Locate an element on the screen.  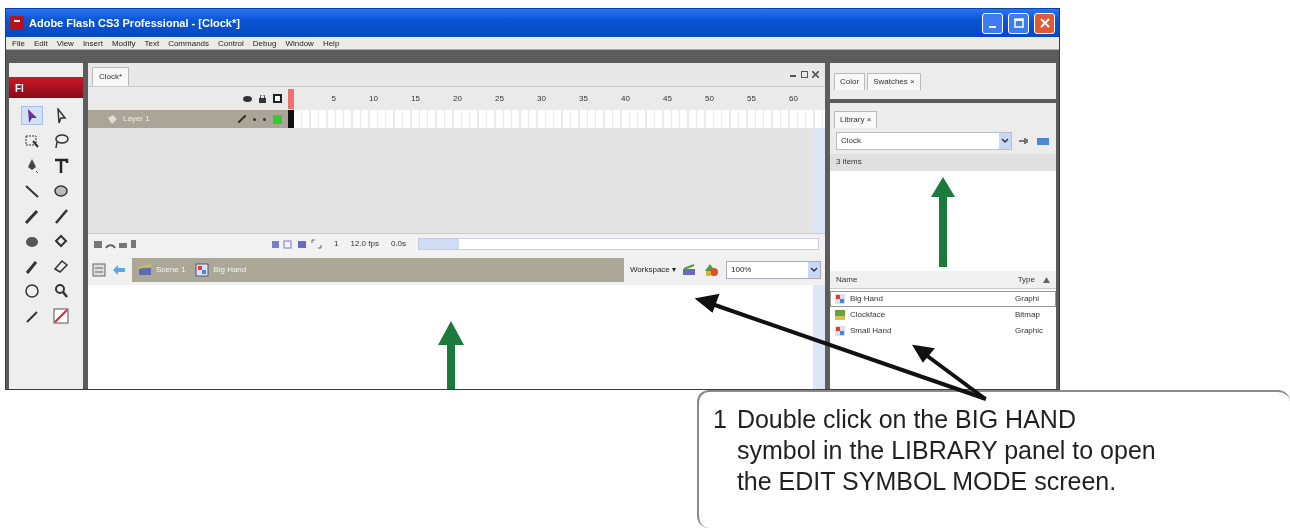
no-color-swatch-icon is located at coordinates (60, 315).